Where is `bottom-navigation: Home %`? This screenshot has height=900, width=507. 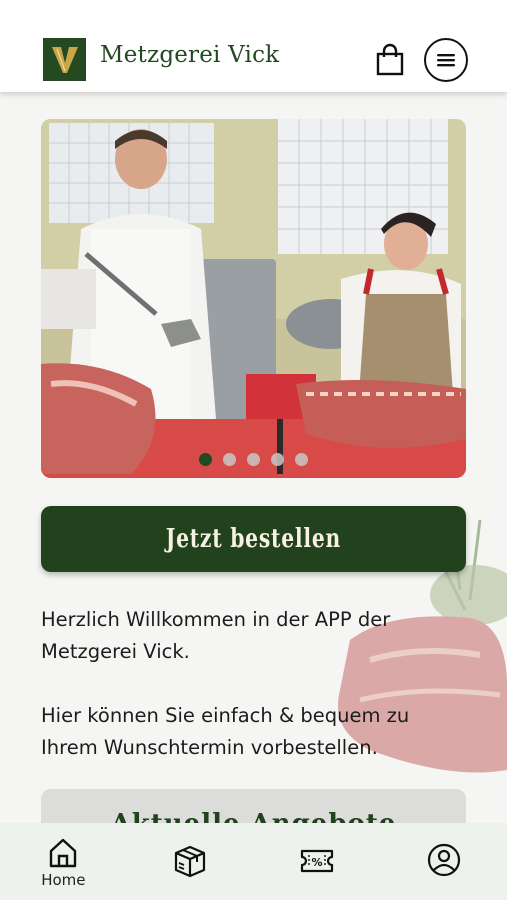 bottom-navigation: Home % is located at coordinates (253, 861).